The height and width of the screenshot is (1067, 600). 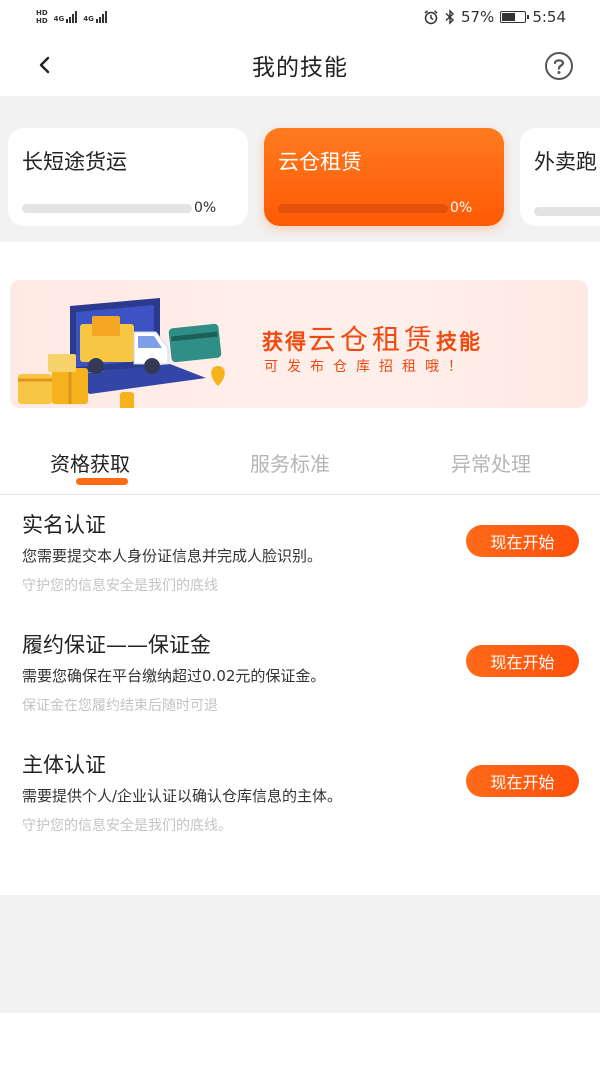 What do you see at coordinates (102, 481) in the screenshot?
I see `tab-indicator` at bounding box center [102, 481].